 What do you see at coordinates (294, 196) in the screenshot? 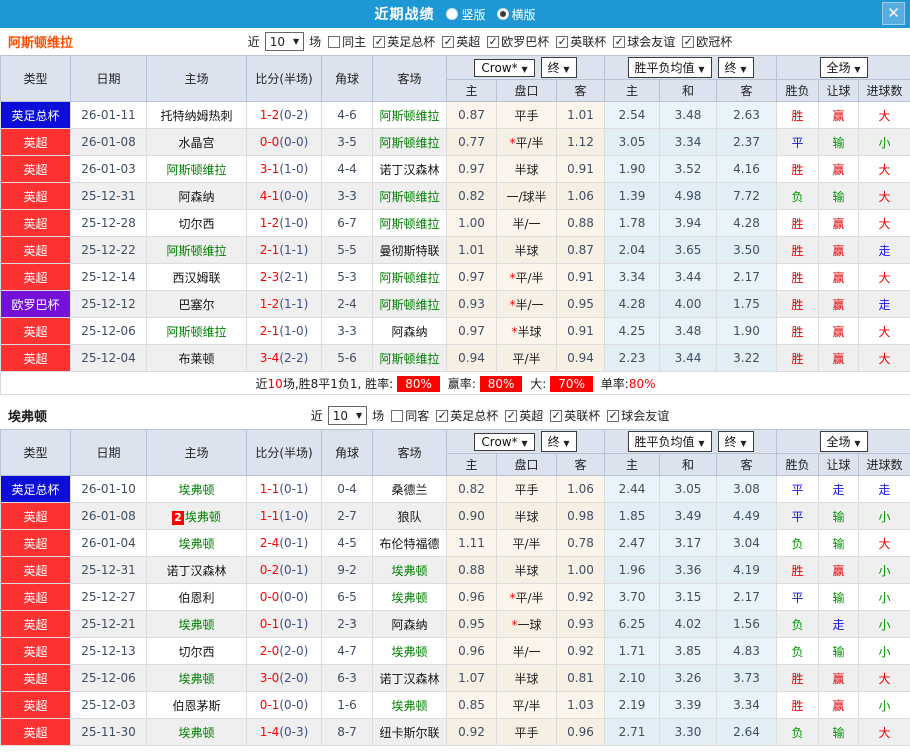
I see `halftime-score: (0-0)` at bounding box center [294, 196].